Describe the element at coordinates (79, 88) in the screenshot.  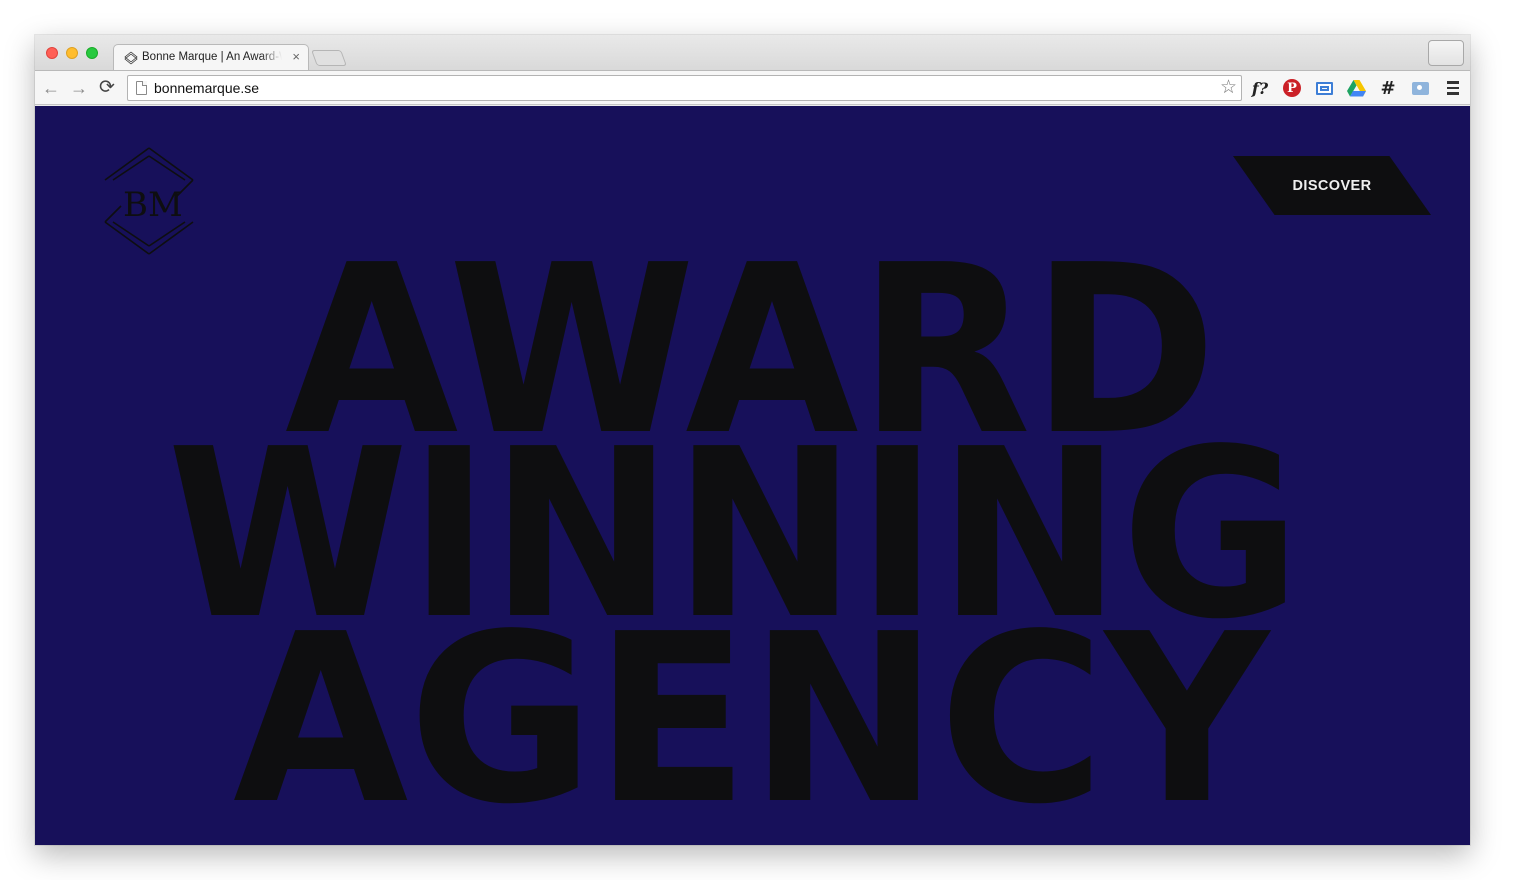
I see `forward-arrow-icon: →` at that location.